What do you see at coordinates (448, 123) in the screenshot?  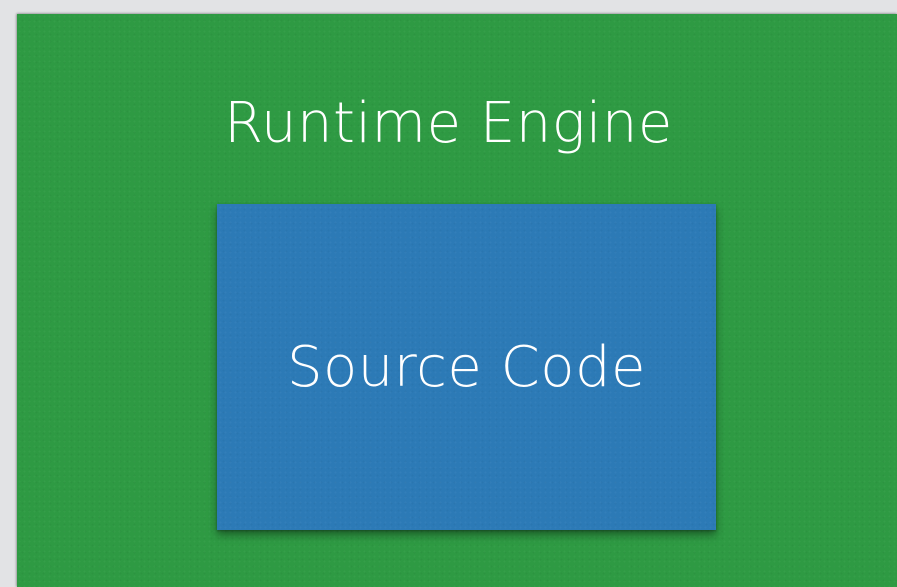 I see `runtime-engine-label: Runtime Engine` at bounding box center [448, 123].